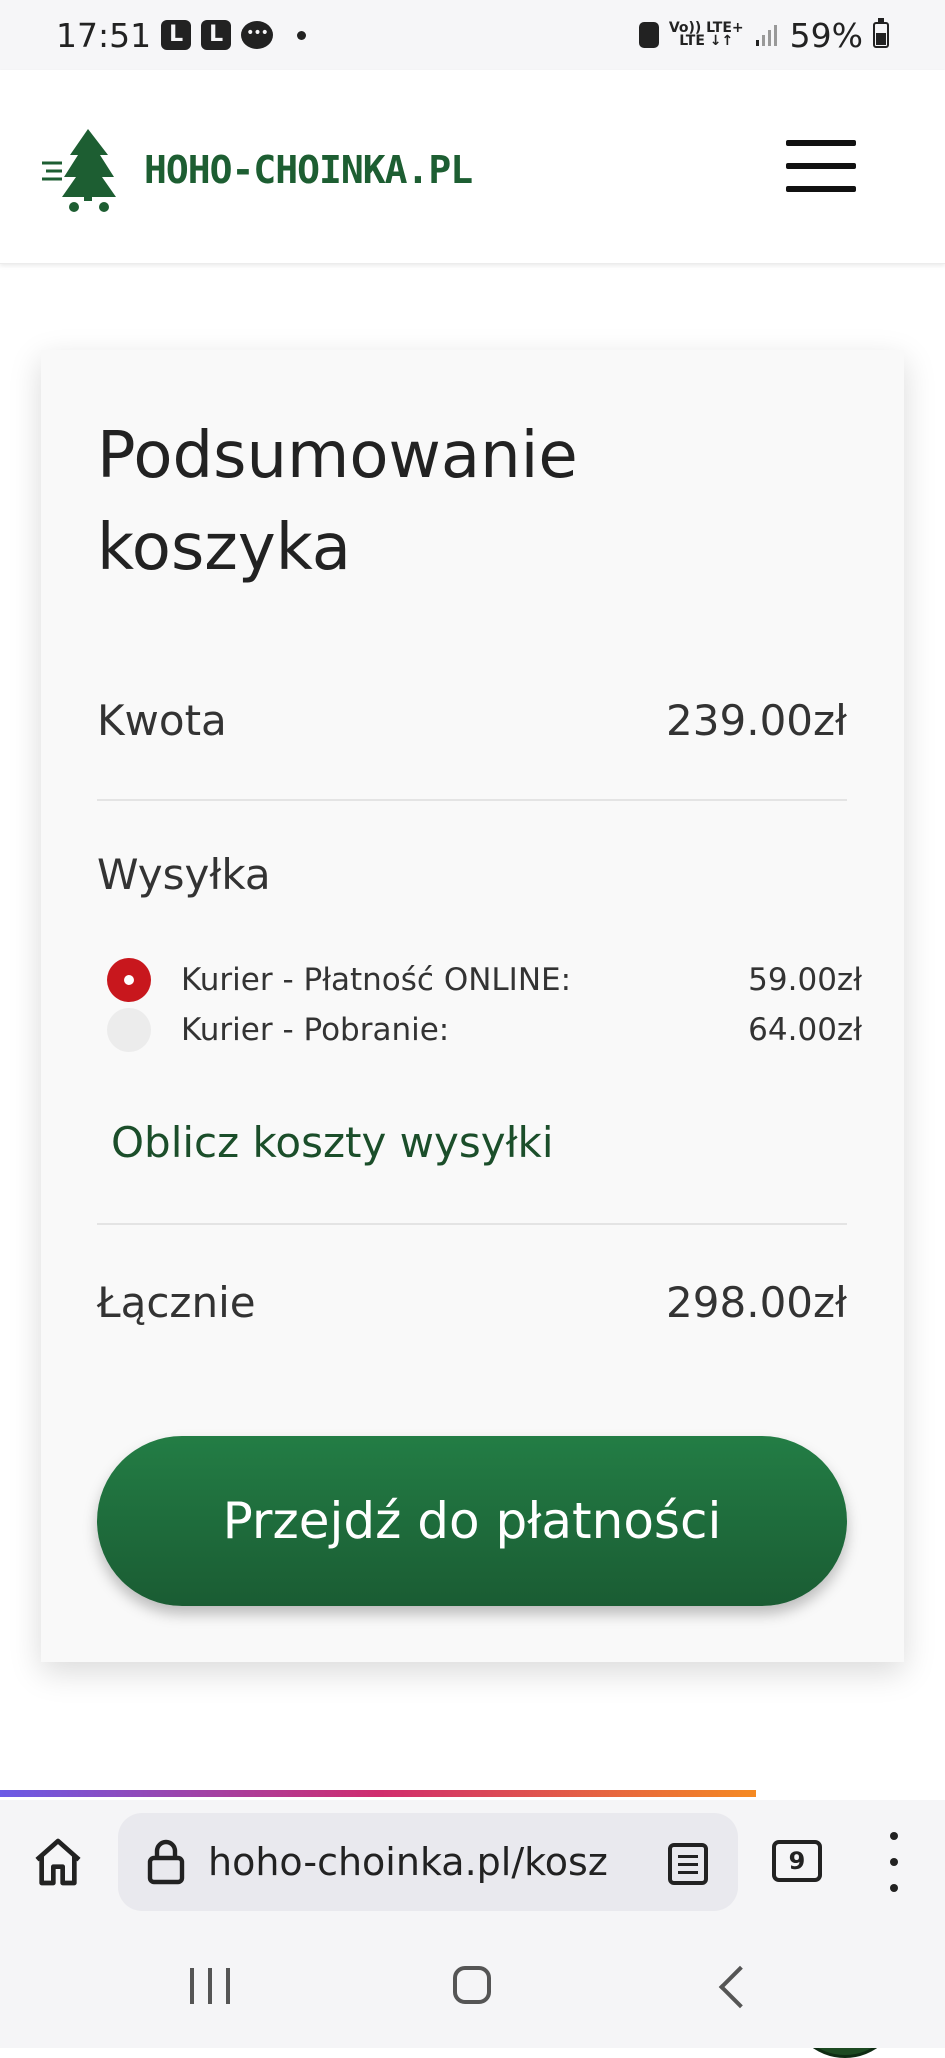 This screenshot has height=2058, width=945. I want to click on shipping-option-price: 59.00zł, so click(805, 980).